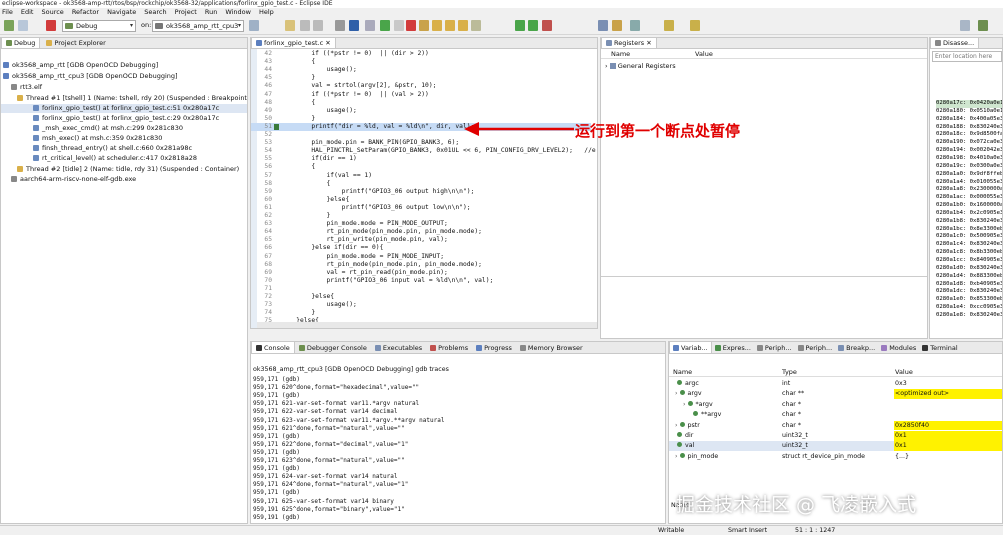 The height and width of the screenshot is (535, 1003). I want to click on disassembly-line: 0280a1e8: 0x830240e3, so click(969, 316).